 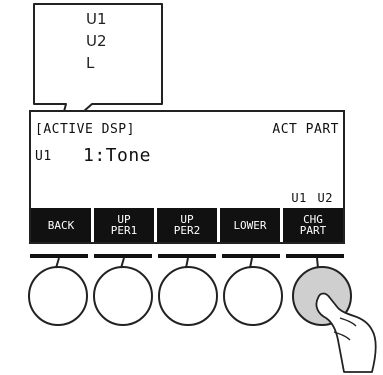 What do you see at coordinates (312, 198) in the screenshot?
I see `lcd-indicator: U1 U2` at bounding box center [312, 198].